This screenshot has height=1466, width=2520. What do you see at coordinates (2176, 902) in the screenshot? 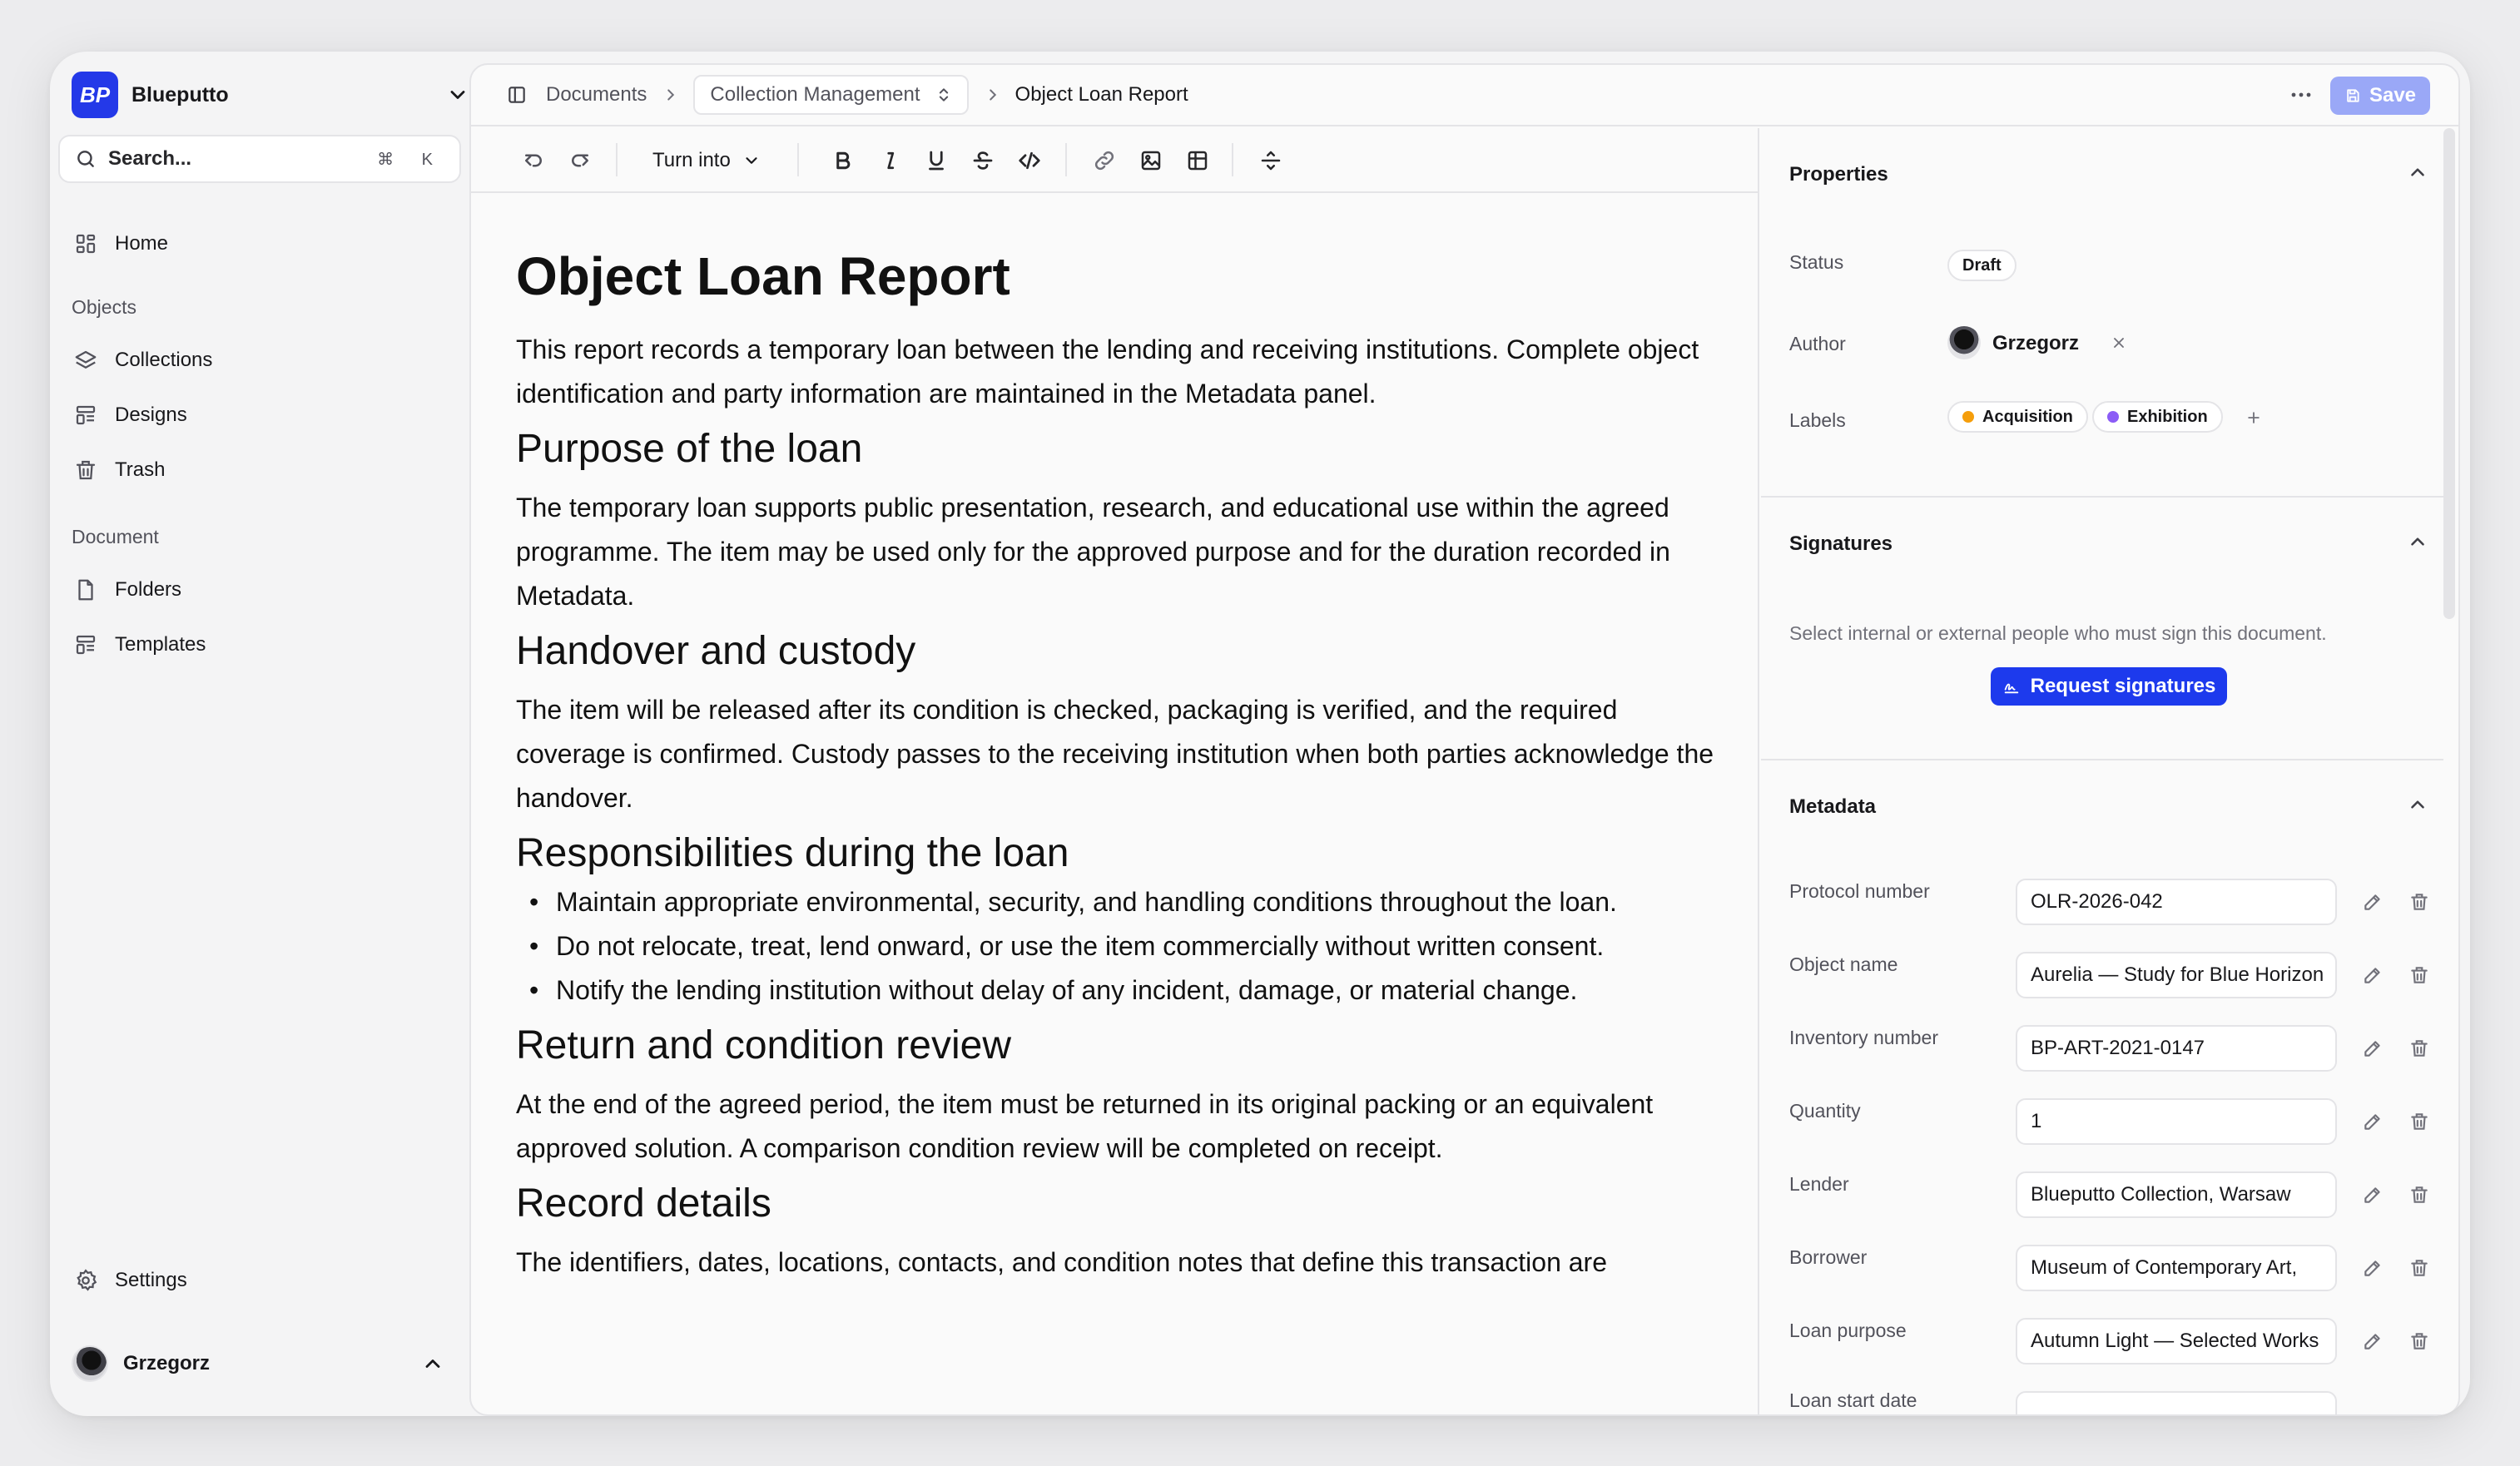
I see `metadata-value-input: OLR-2026-042` at bounding box center [2176, 902].